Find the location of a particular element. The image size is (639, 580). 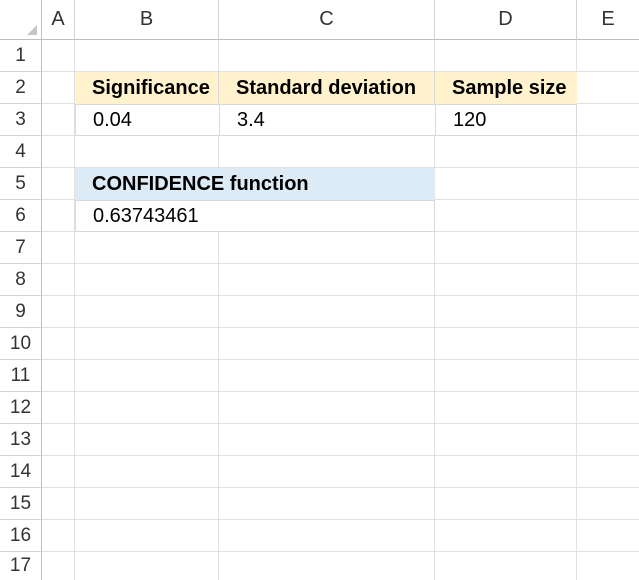

row-header-6: 6 is located at coordinates (21, 216).